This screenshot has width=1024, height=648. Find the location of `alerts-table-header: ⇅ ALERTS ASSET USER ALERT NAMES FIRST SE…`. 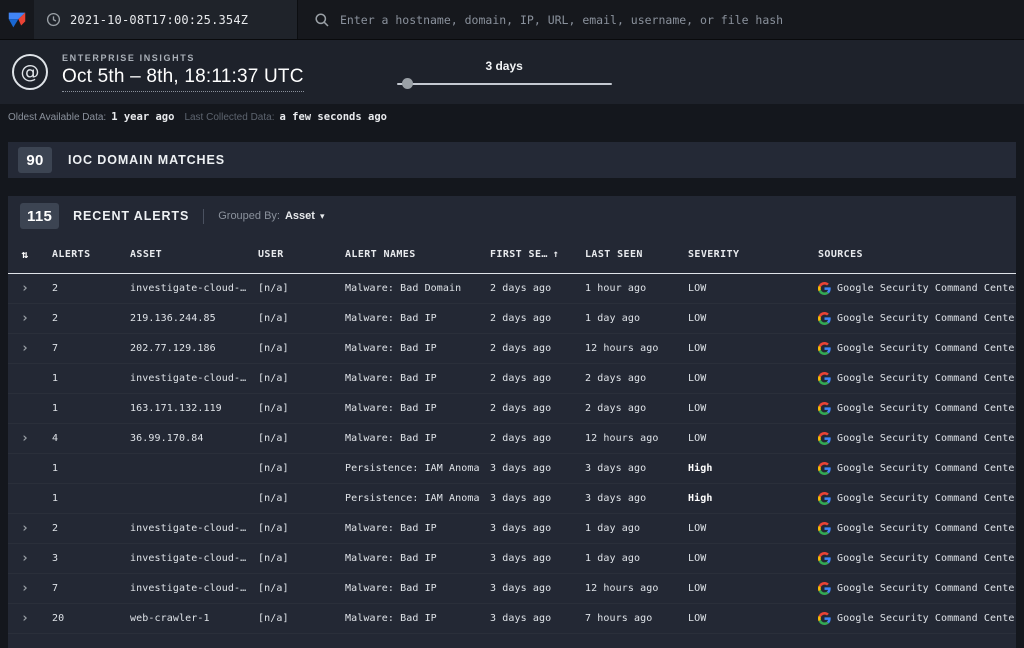

alerts-table-header: ⇅ ALERTS ASSET USER ALERT NAMES FIRST SE… is located at coordinates (512, 255).